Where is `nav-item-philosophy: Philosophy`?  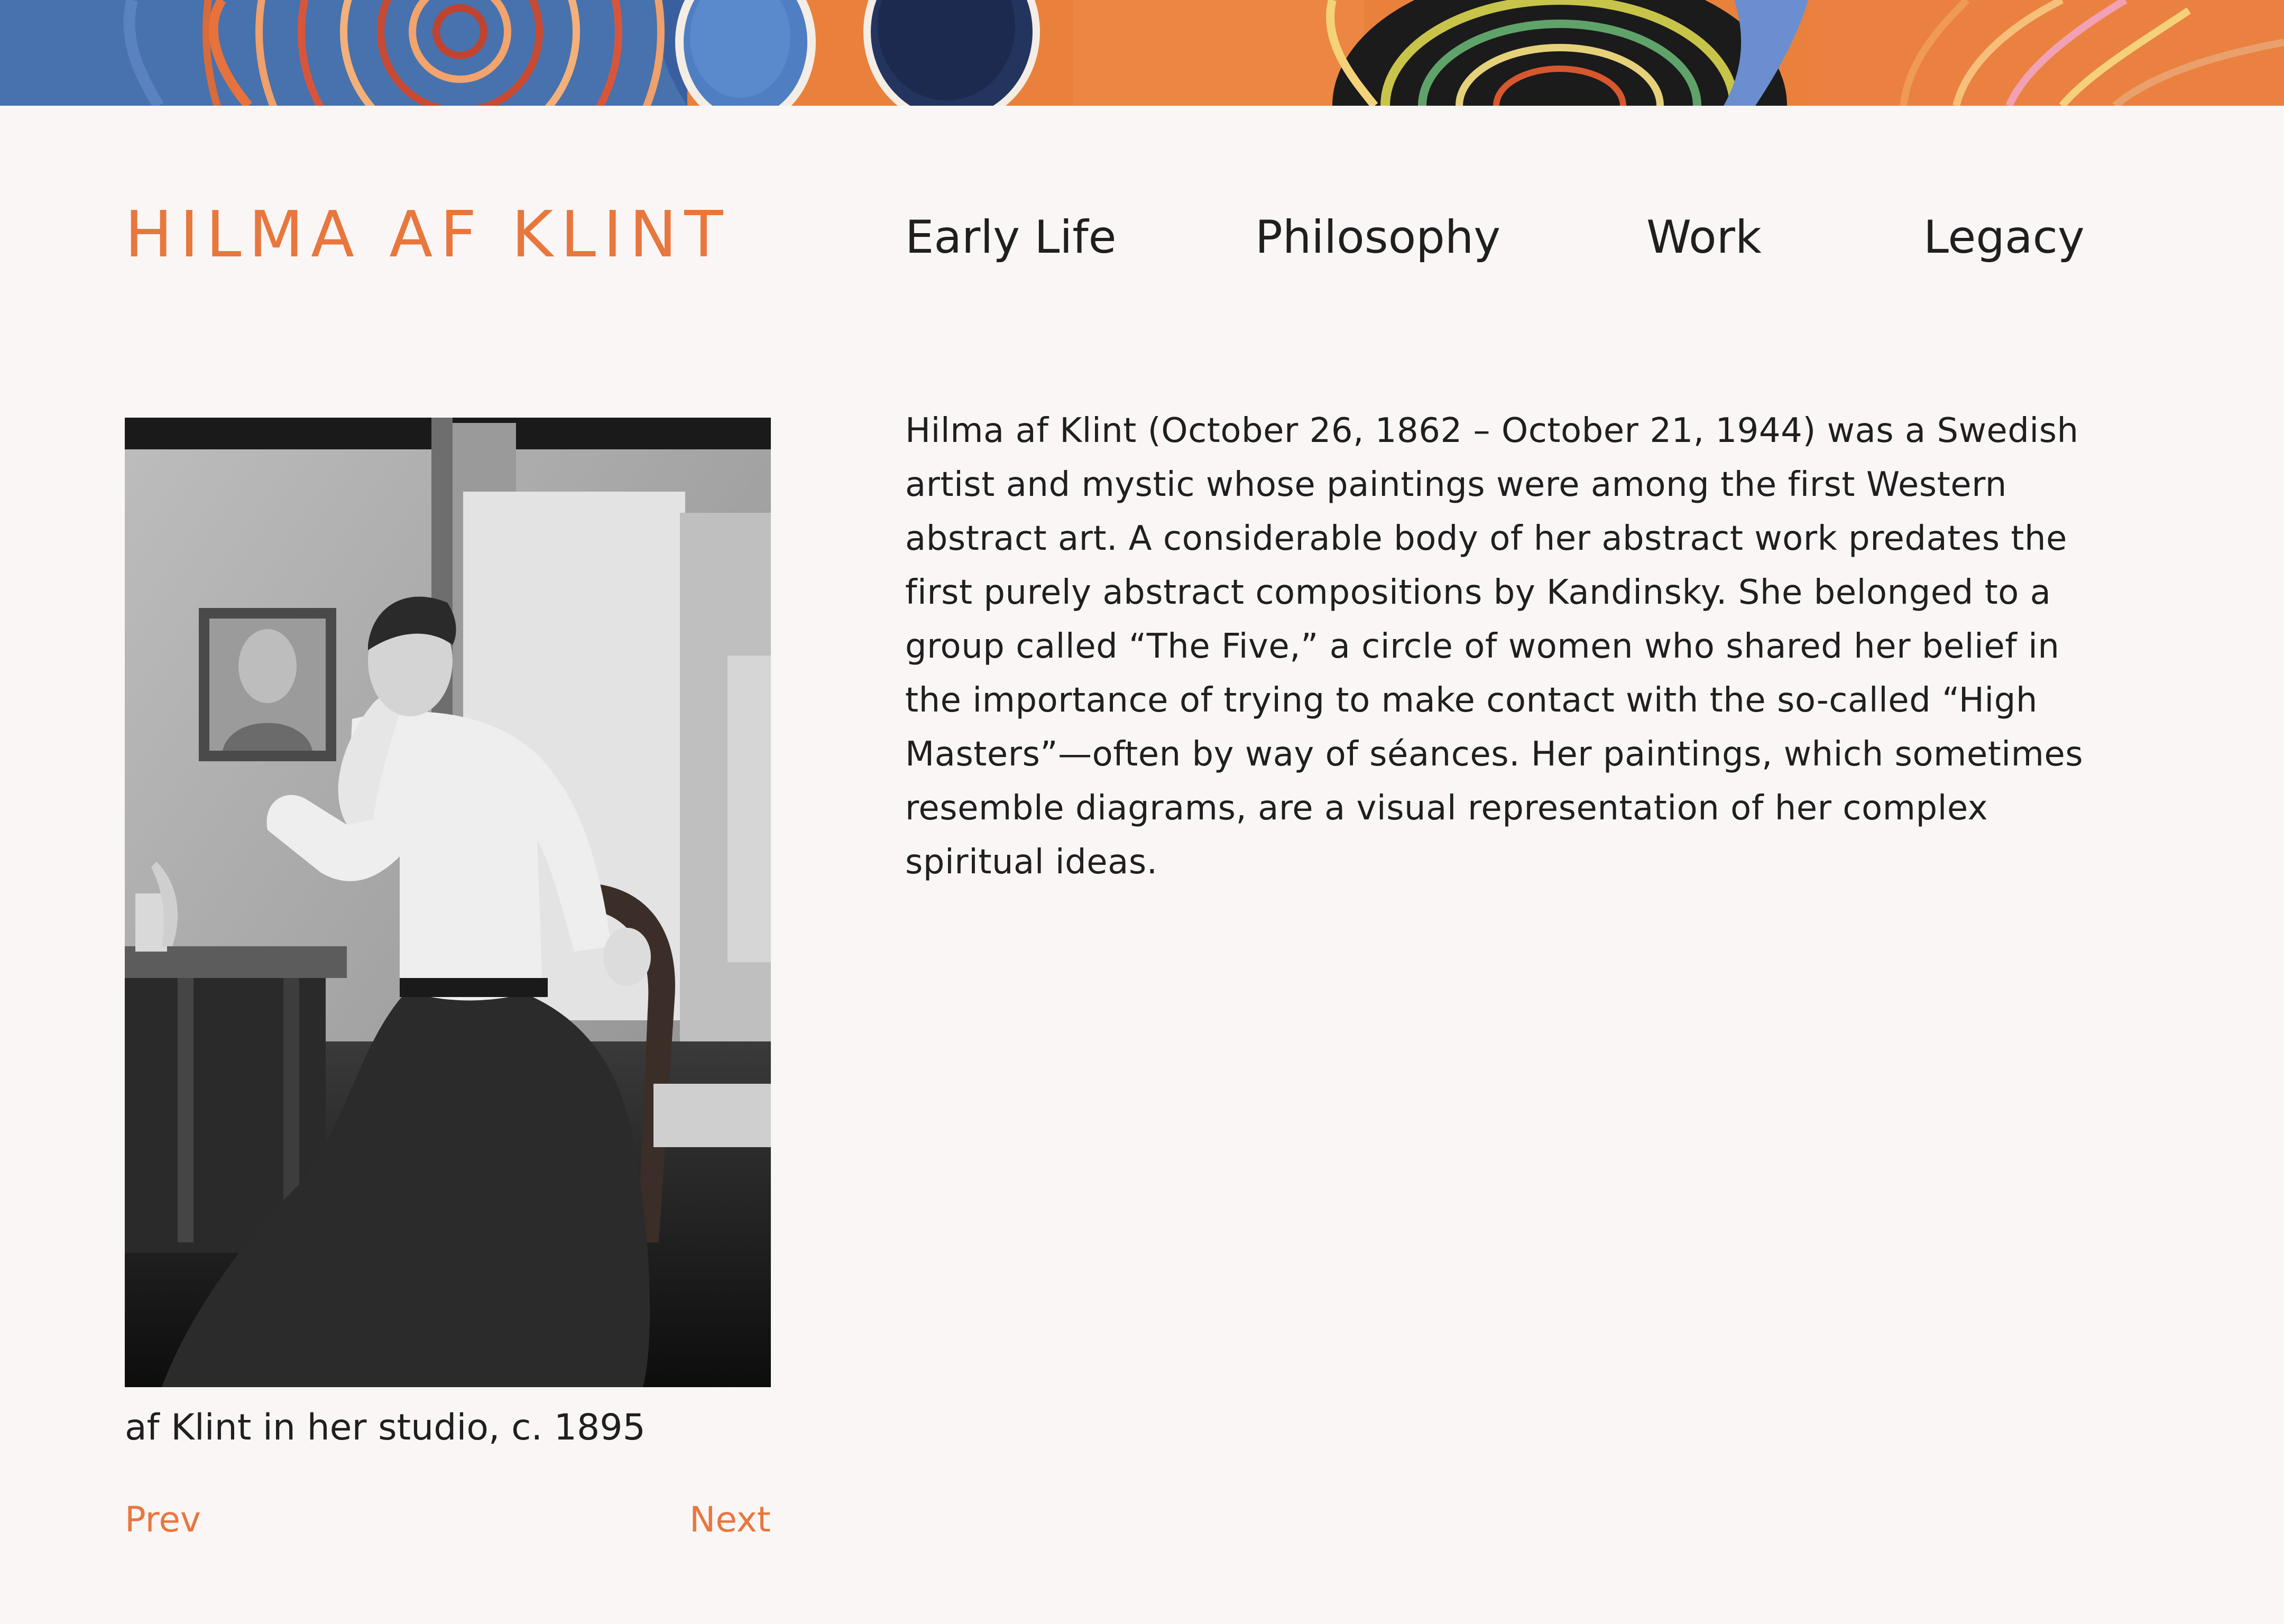 nav-item-philosophy: Philosophy is located at coordinates (1377, 237).